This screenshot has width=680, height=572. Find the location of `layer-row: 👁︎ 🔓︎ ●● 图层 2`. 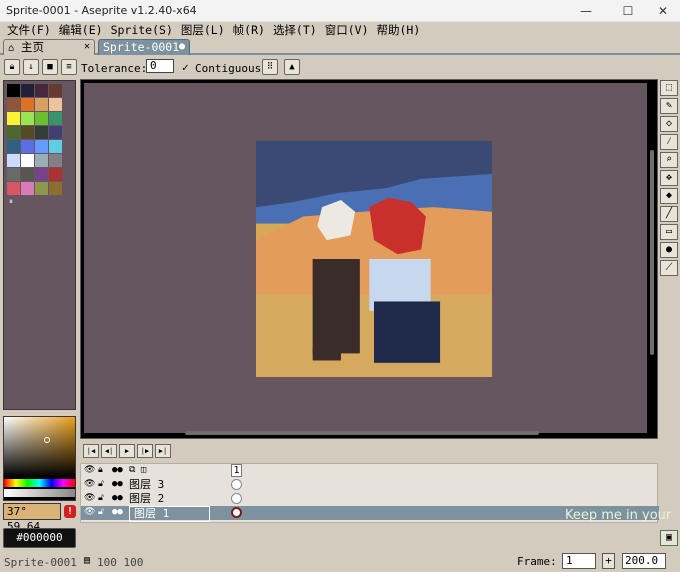

layer-row: 👁︎ 🔓︎ ●● 图层 2 is located at coordinates (370, 499).